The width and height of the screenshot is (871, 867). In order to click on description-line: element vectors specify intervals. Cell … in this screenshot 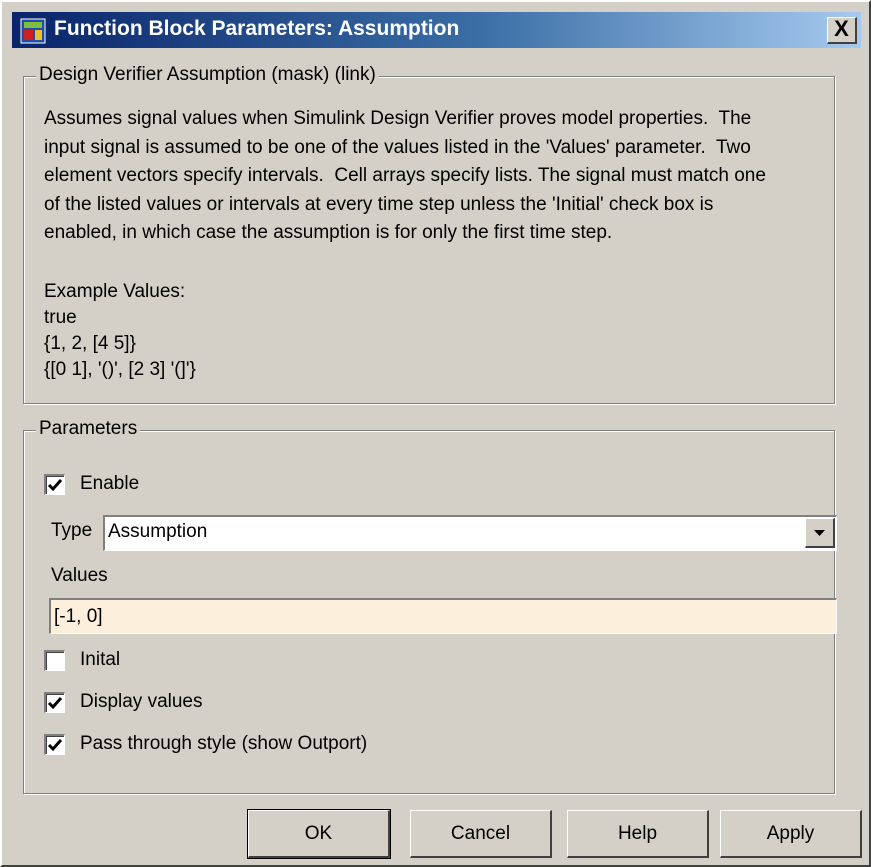, I will do `click(405, 175)`.